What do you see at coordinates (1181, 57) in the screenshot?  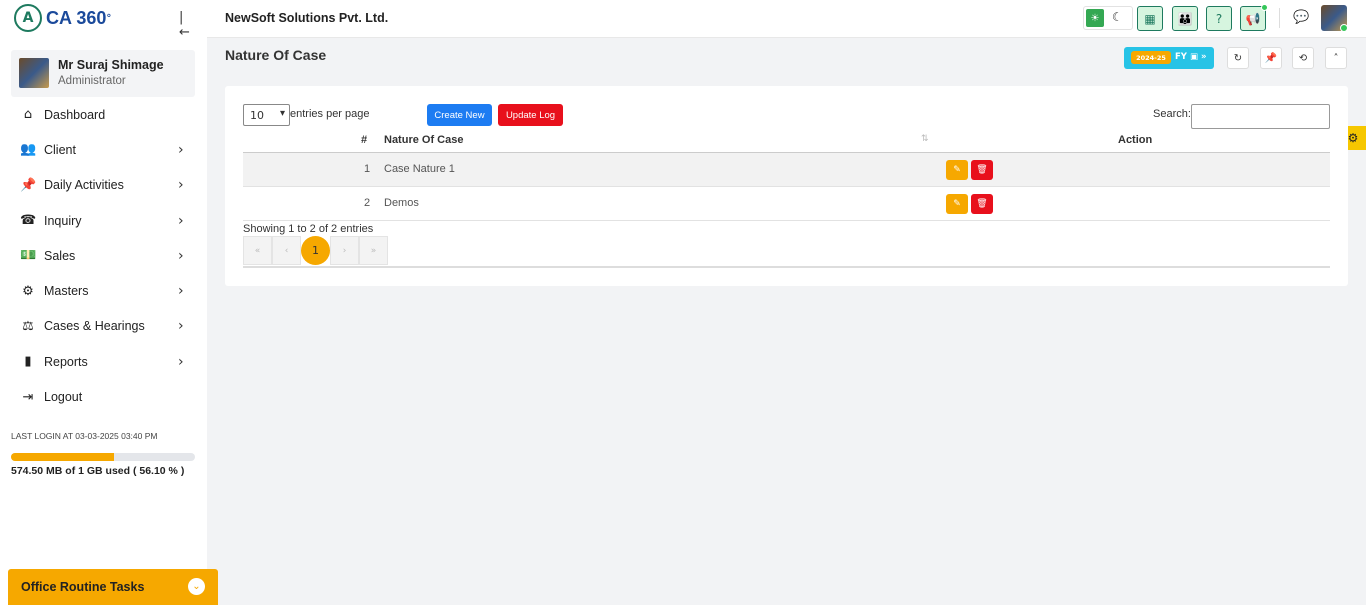 I see `fy-label-text: FY` at bounding box center [1181, 57].